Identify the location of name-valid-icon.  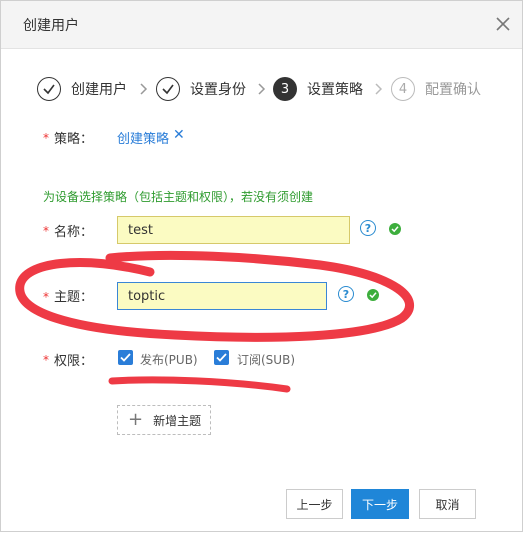
(395, 229).